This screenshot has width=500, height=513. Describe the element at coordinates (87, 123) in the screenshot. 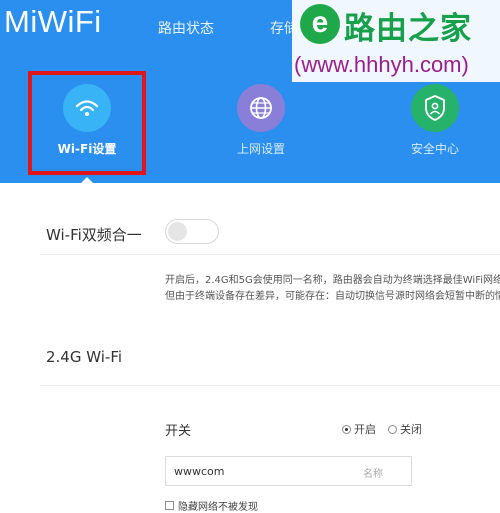

I see `highlight-box` at that location.